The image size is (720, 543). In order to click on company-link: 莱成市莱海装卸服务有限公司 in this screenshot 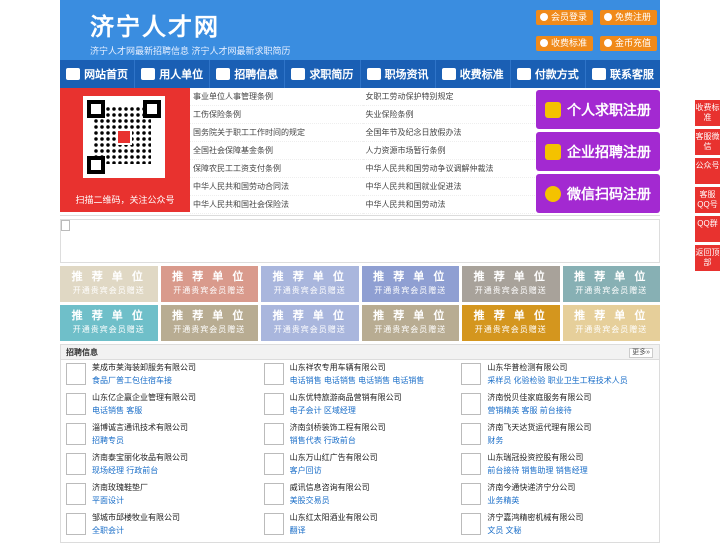, I will do `click(144, 367)`.